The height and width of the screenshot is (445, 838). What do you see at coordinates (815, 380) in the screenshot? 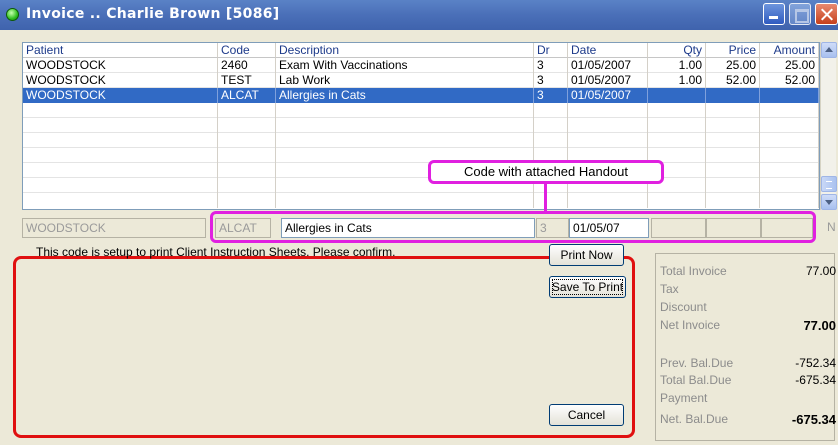
I see `total-bal-due-value: -675.34` at bounding box center [815, 380].